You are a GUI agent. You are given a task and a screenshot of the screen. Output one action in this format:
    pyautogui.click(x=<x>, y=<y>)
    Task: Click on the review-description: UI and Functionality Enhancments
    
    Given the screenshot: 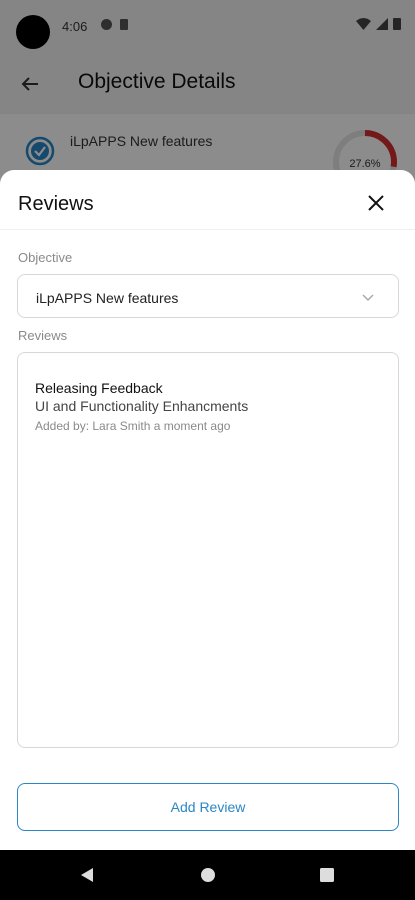 What is the action you would take?
    pyautogui.click(x=142, y=406)
    